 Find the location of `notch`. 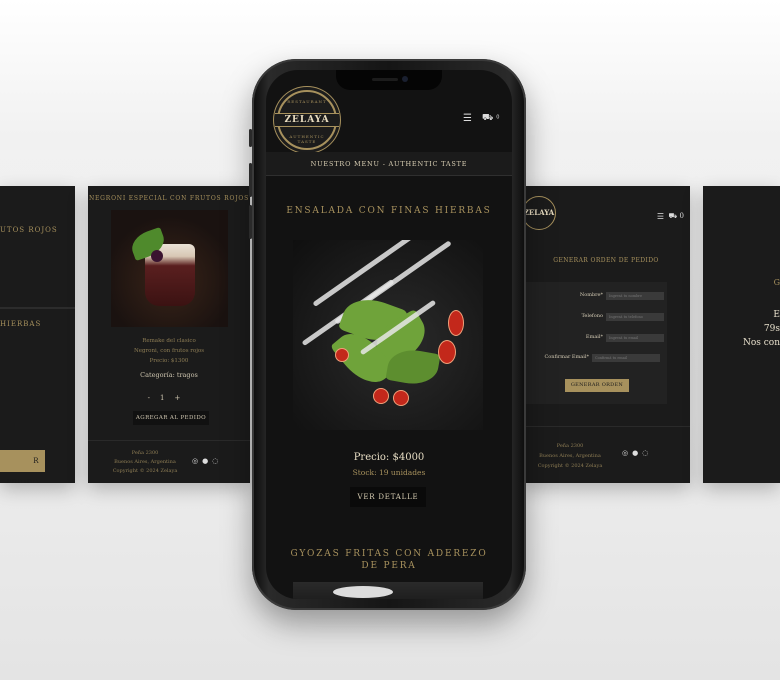

notch is located at coordinates (389, 80).